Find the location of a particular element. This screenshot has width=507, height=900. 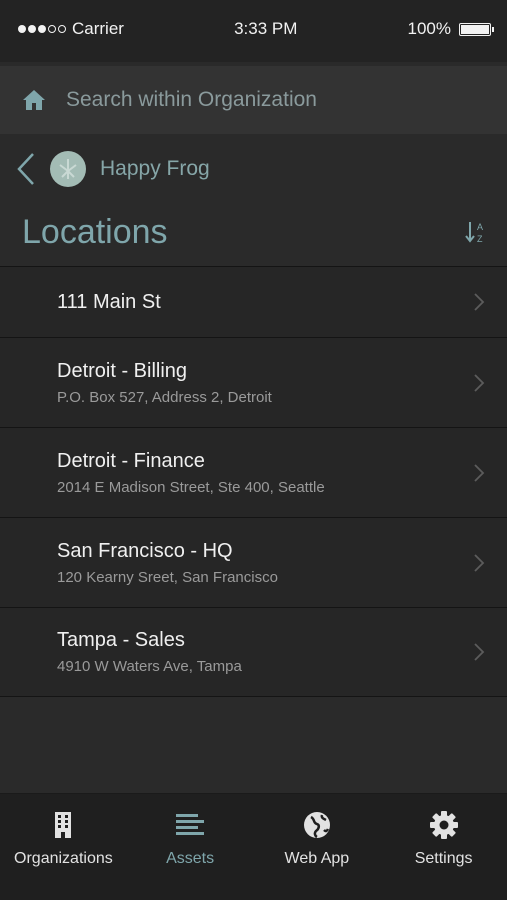

home-icon is located at coordinates (34, 100).